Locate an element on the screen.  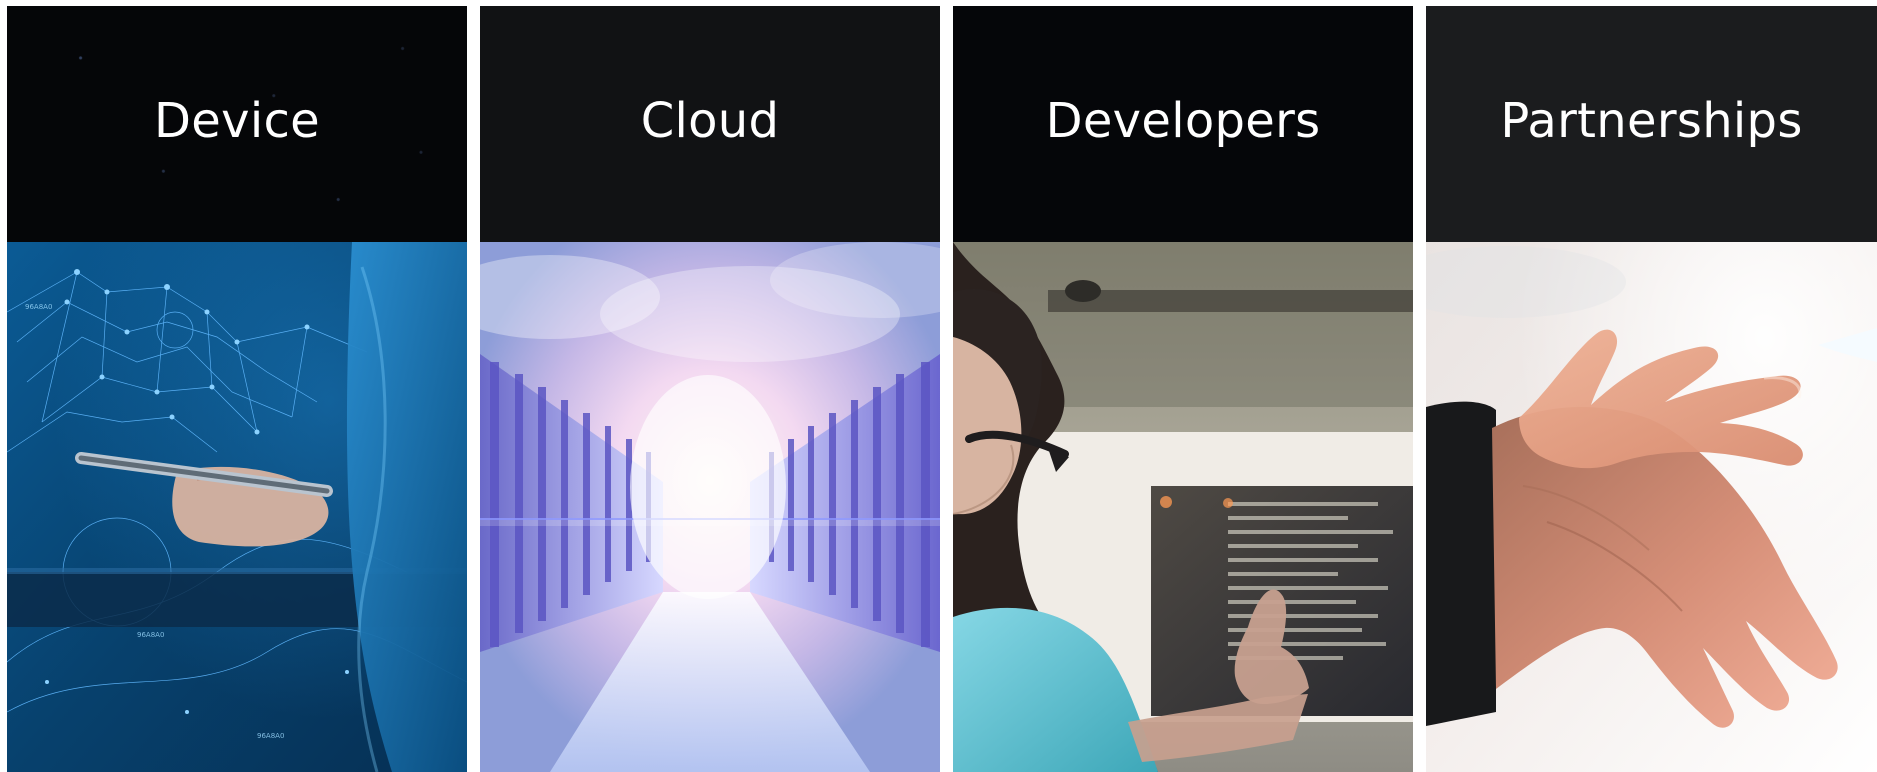
device-card-title: Device is located at coordinates (237, 121).